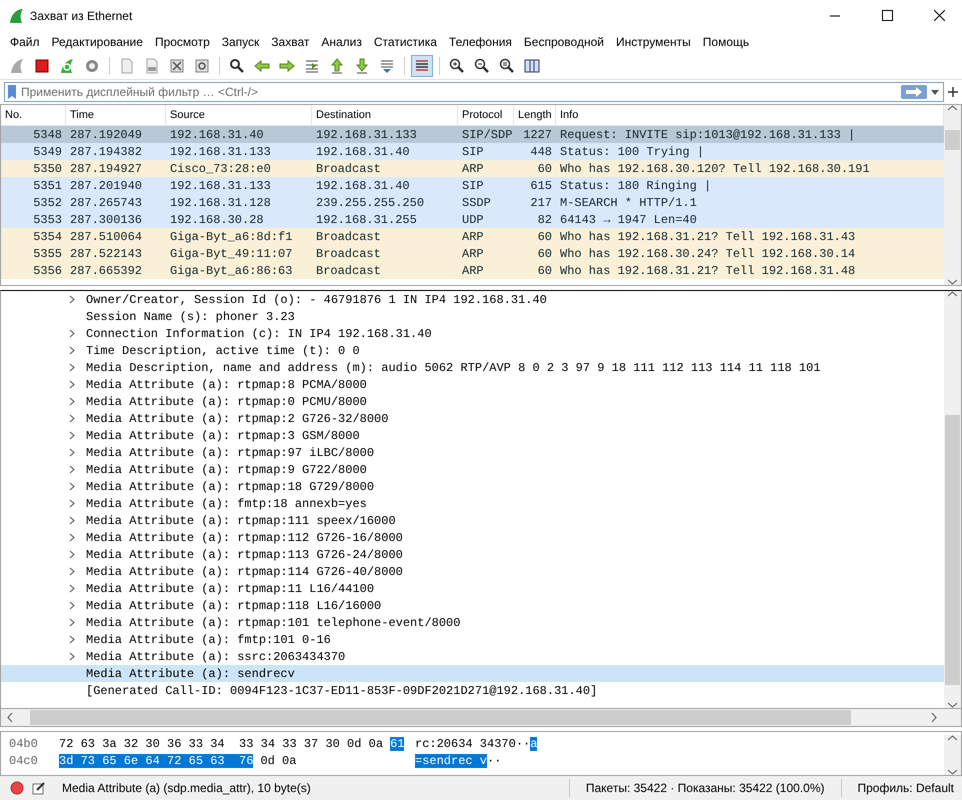  What do you see at coordinates (472, 401) in the screenshot?
I see `detail-row: Media Attribute (a): rtpmap:0 PCMU/8000` at bounding box center [472, 401].